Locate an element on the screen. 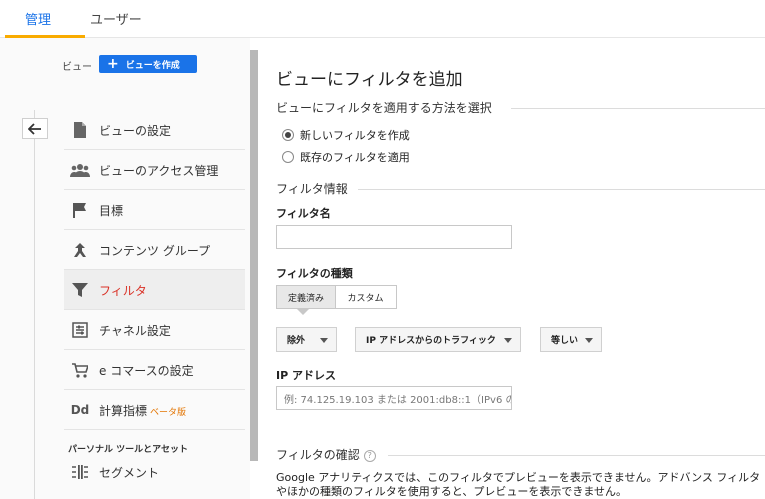 The image size is (765, 499). sidebar-item-ecommerce-settings: e コマースの設定 is located at coordinates (154, 370).